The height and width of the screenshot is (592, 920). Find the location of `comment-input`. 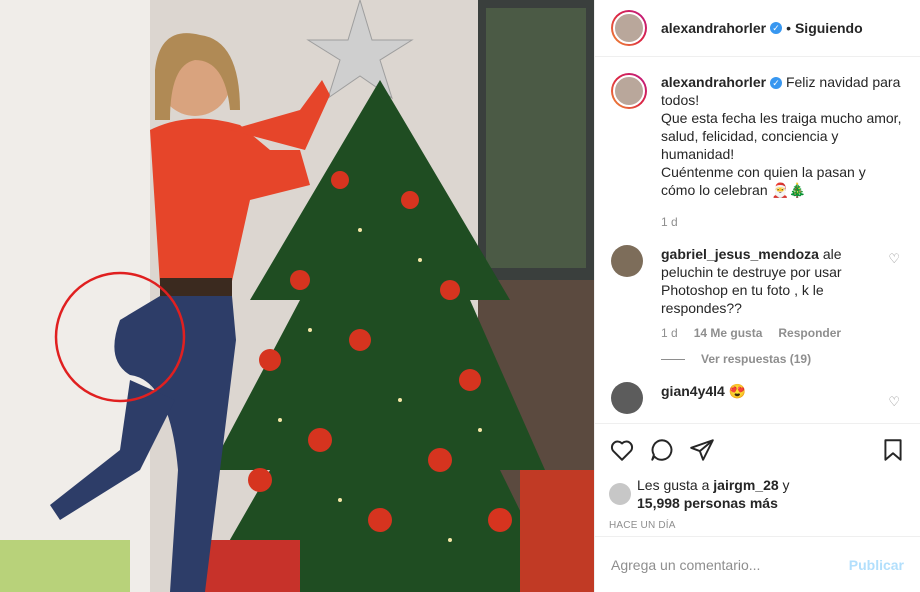

comment-input is located at coordinates (730, 564).